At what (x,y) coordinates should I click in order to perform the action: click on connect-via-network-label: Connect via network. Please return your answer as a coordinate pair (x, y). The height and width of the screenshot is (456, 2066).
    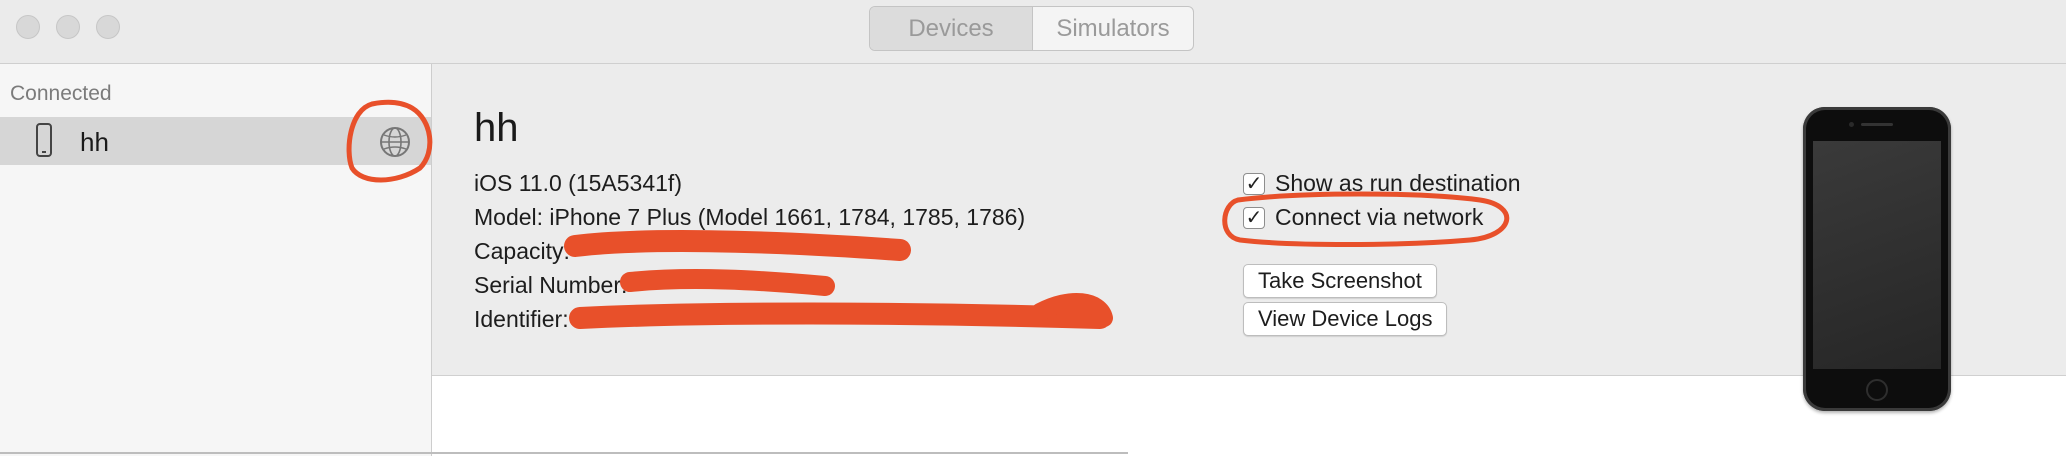
    Looking at the image, I should click on (1379, 217).